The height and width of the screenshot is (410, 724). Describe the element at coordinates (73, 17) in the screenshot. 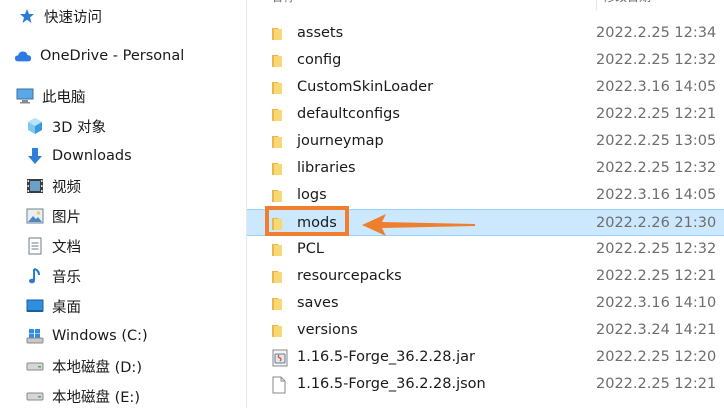

I see `nav-quick-access-label: 快速访问` at that location.